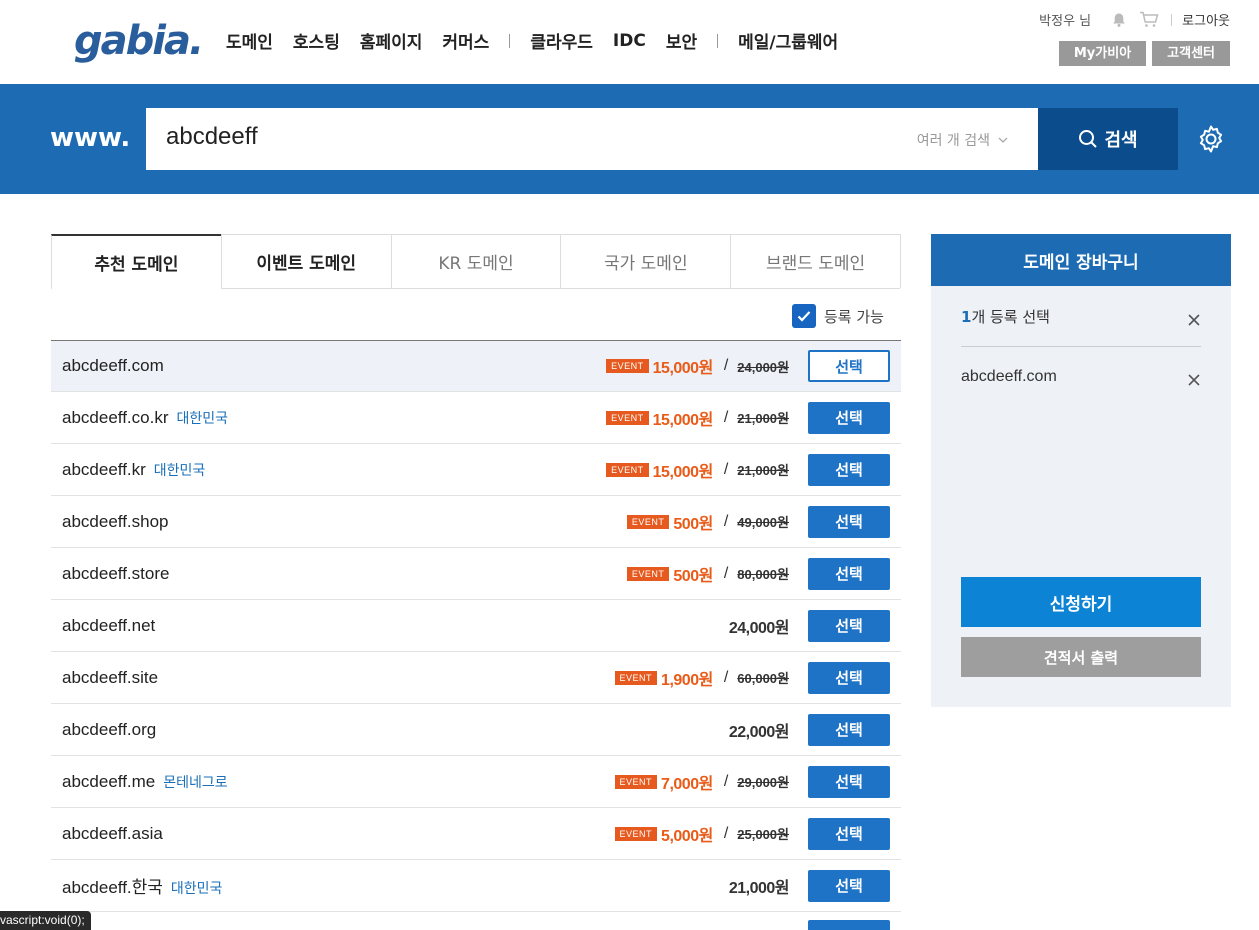 The image size is (1259, 930). I want to click on domain-row: abcdeeff.net 24,000원 선택, so click(476, 626).